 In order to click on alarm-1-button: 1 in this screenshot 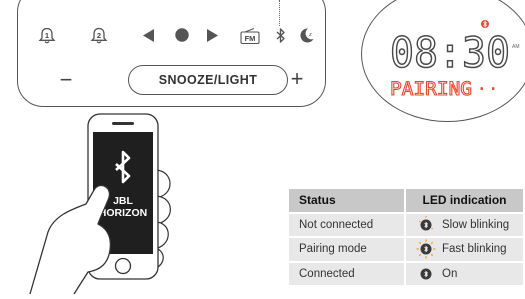, I will do `click(47, 36)`.